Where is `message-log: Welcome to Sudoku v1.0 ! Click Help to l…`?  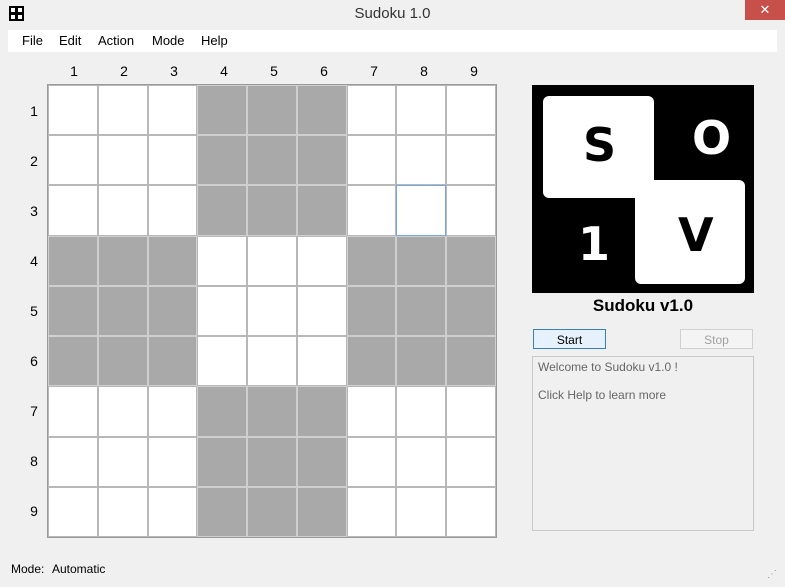 message-log: Welcome to Sudoku v1.0 ! Click Help to l… is located at coordinates (643, 443).